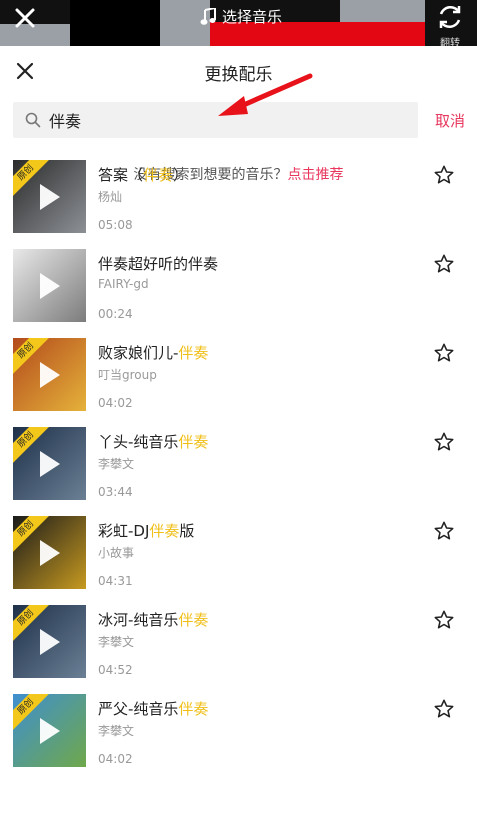  I want to click on song-title-text: 丫头-纯音乐, so click(138, 442).